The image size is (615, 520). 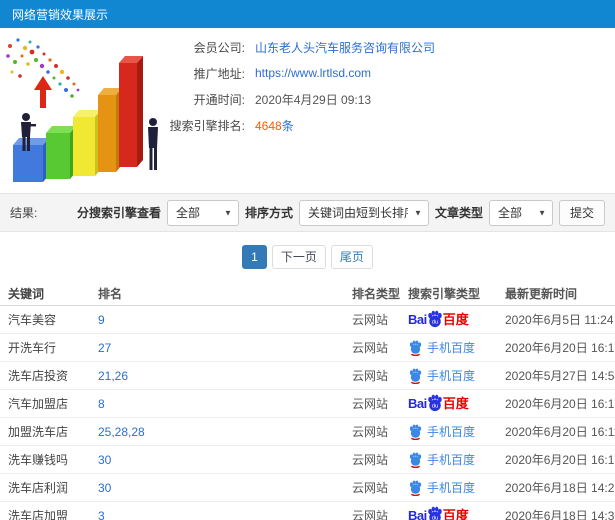 I want to click on submit-button: 提交, so click(x=581, y=212).